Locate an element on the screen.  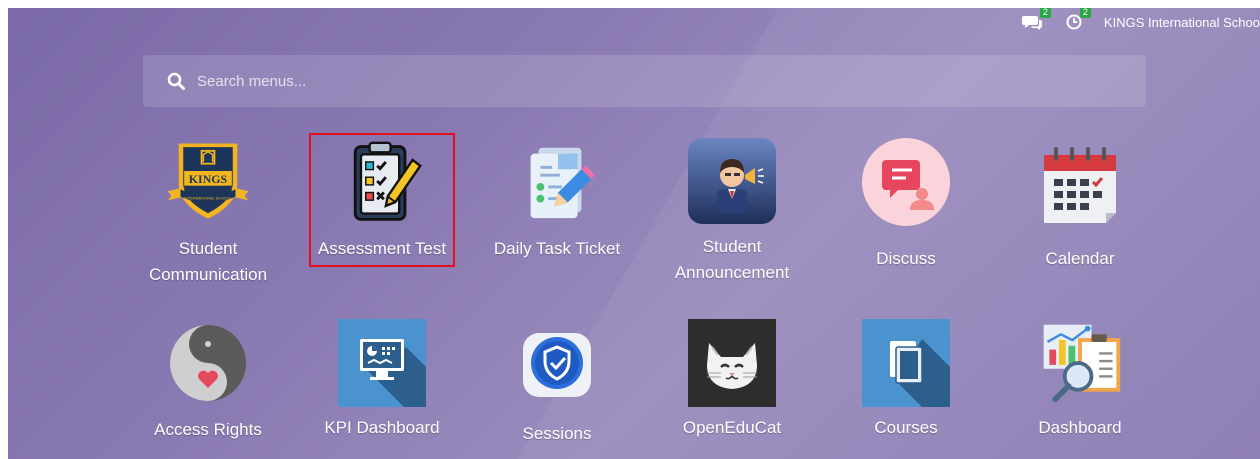
app-label: KPI Dashboard is located at coordinates (382, 427).